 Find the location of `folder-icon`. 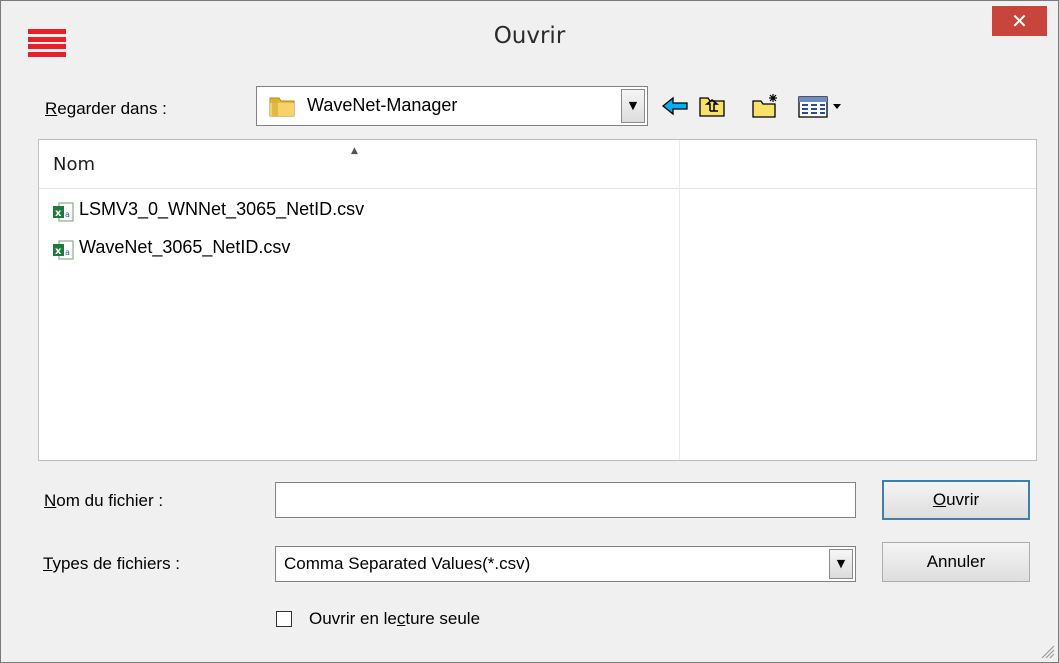

folder-icon is located at coordinates (282, 107).